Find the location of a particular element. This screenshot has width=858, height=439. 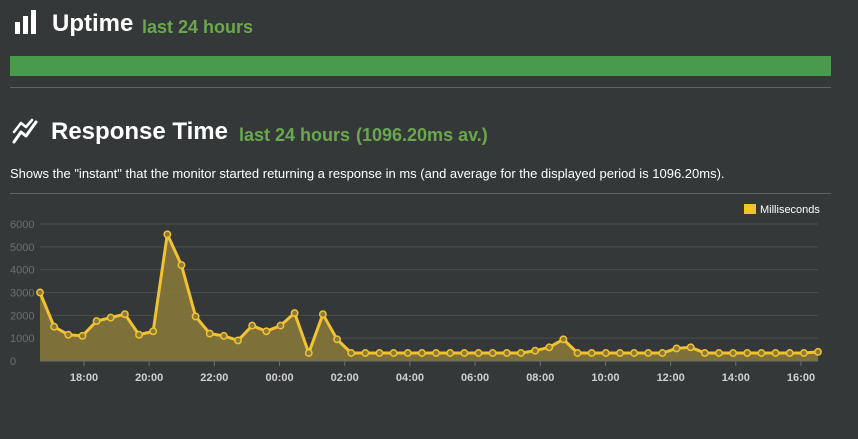

y-tick-label: 3000 is located at coordinates (22, 294).